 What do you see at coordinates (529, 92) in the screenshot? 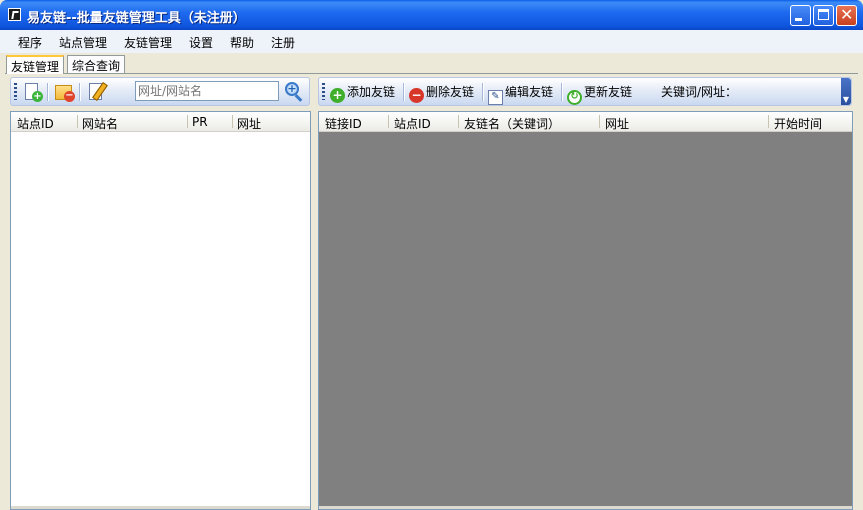
I see `edit-link-label: 编辑友链` at bounding box center [529, 92].